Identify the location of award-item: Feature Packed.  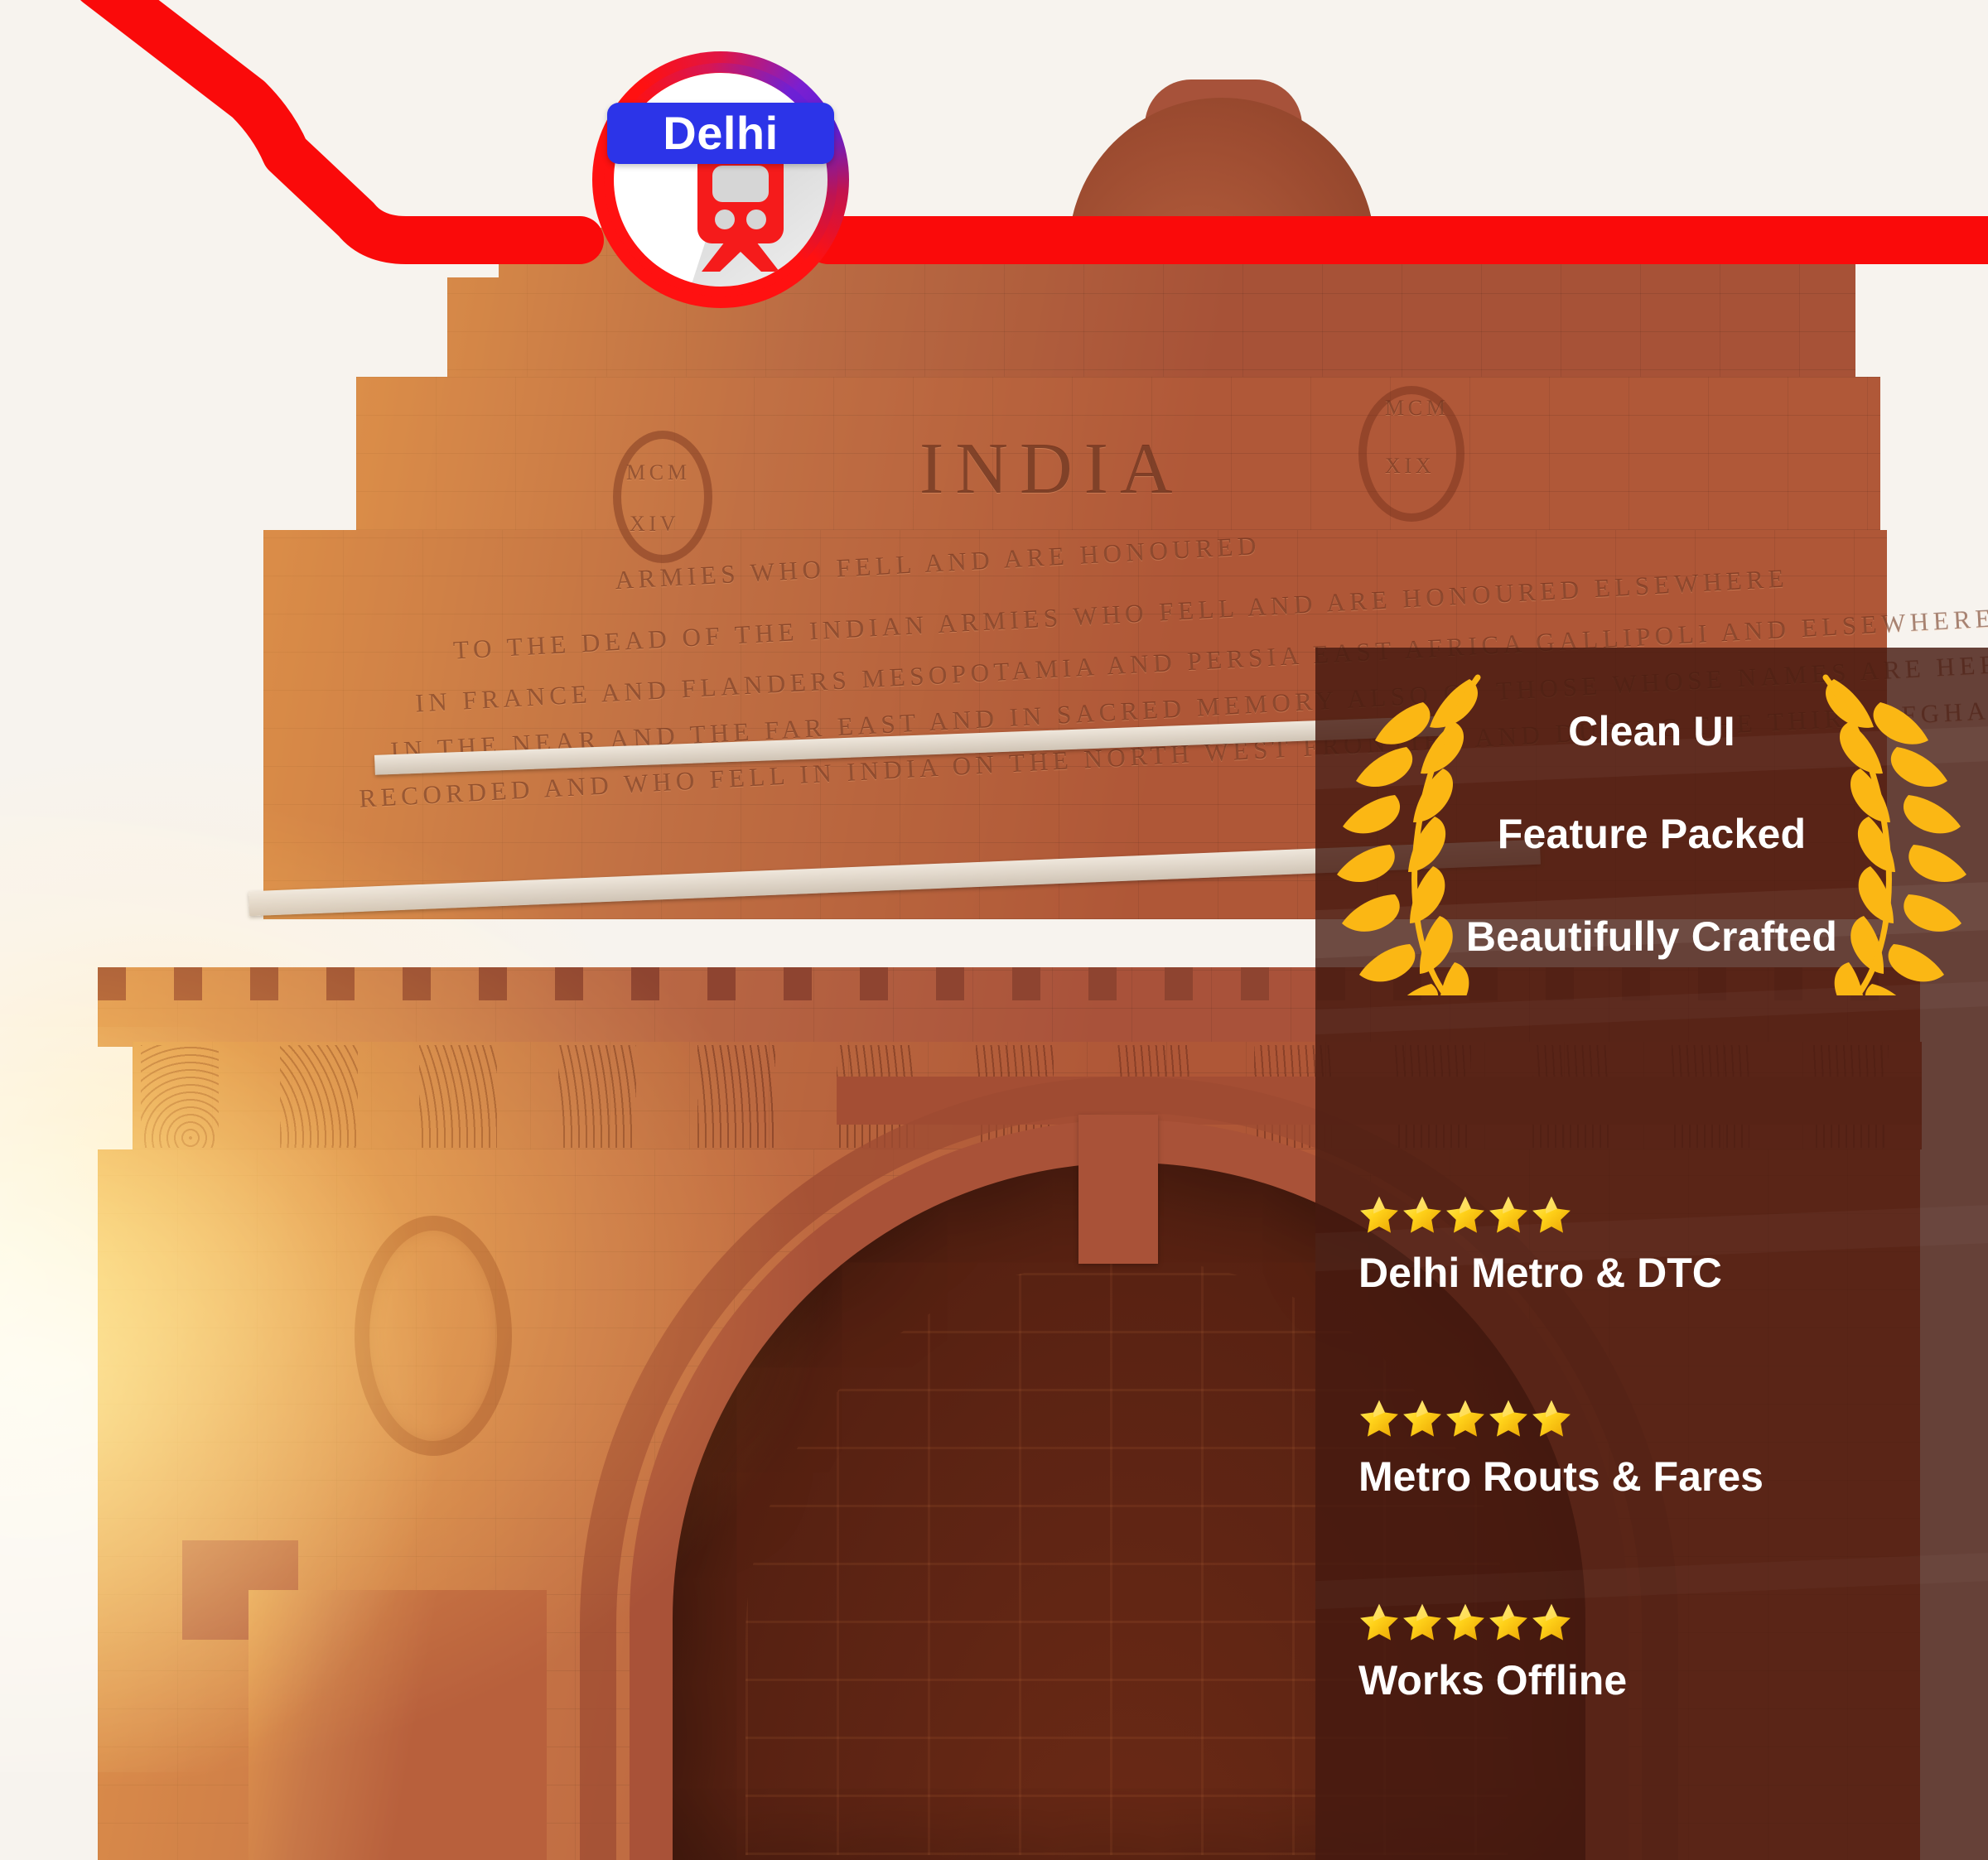
(1652, 834).